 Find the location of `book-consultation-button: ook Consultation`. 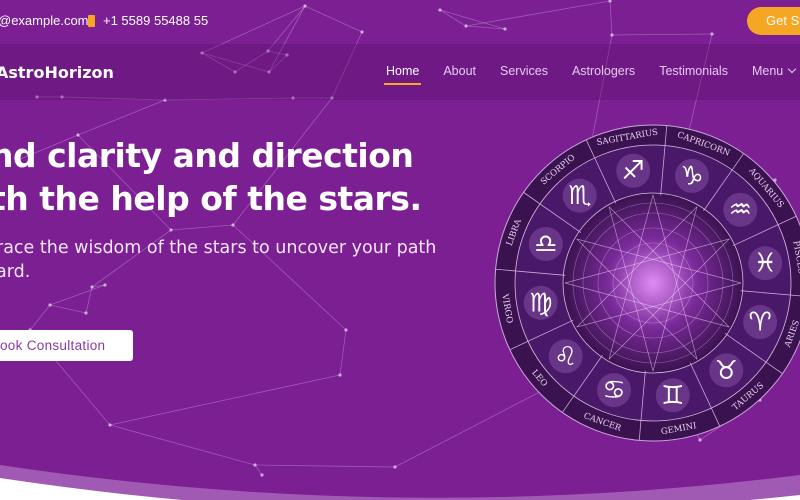

book-consultation-button: ook Consultation is located at coordinates (66, 345).